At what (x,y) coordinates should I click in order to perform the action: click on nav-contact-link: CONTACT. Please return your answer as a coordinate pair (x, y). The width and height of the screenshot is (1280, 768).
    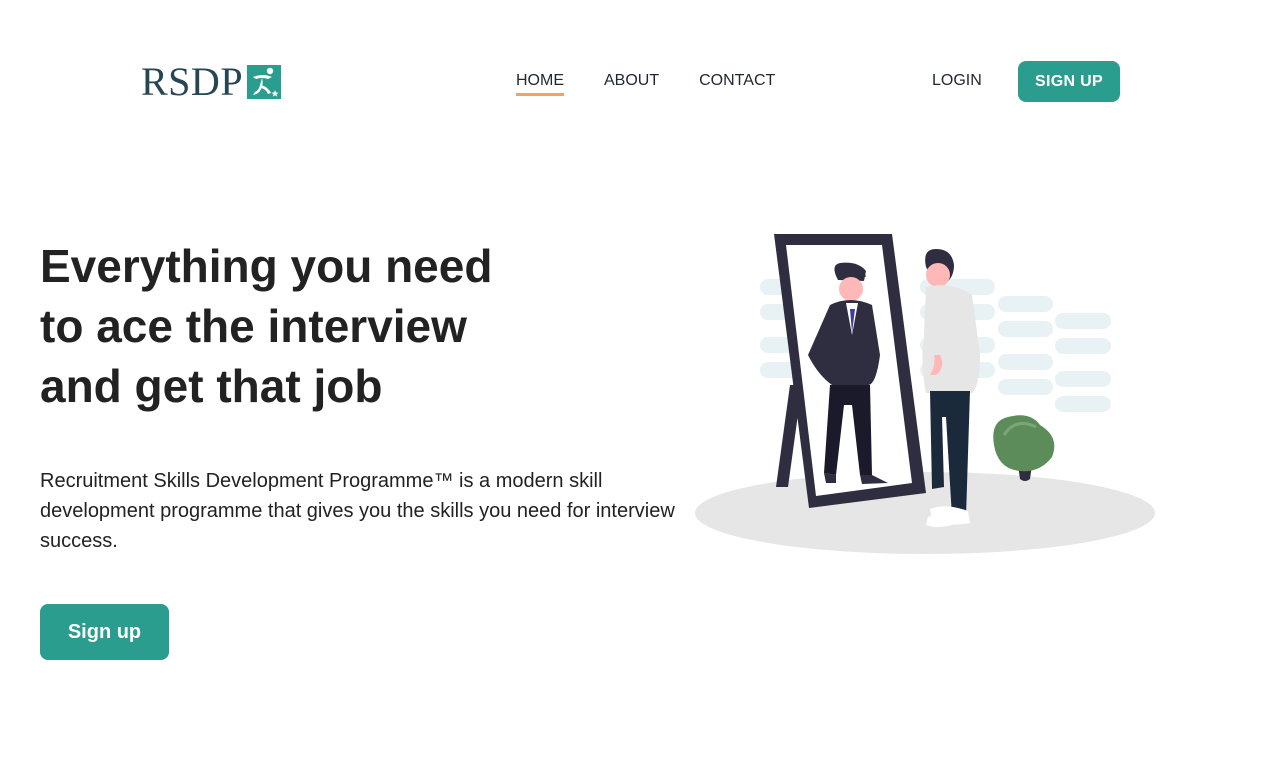
    Looking at the image, I should click on (737, 83).